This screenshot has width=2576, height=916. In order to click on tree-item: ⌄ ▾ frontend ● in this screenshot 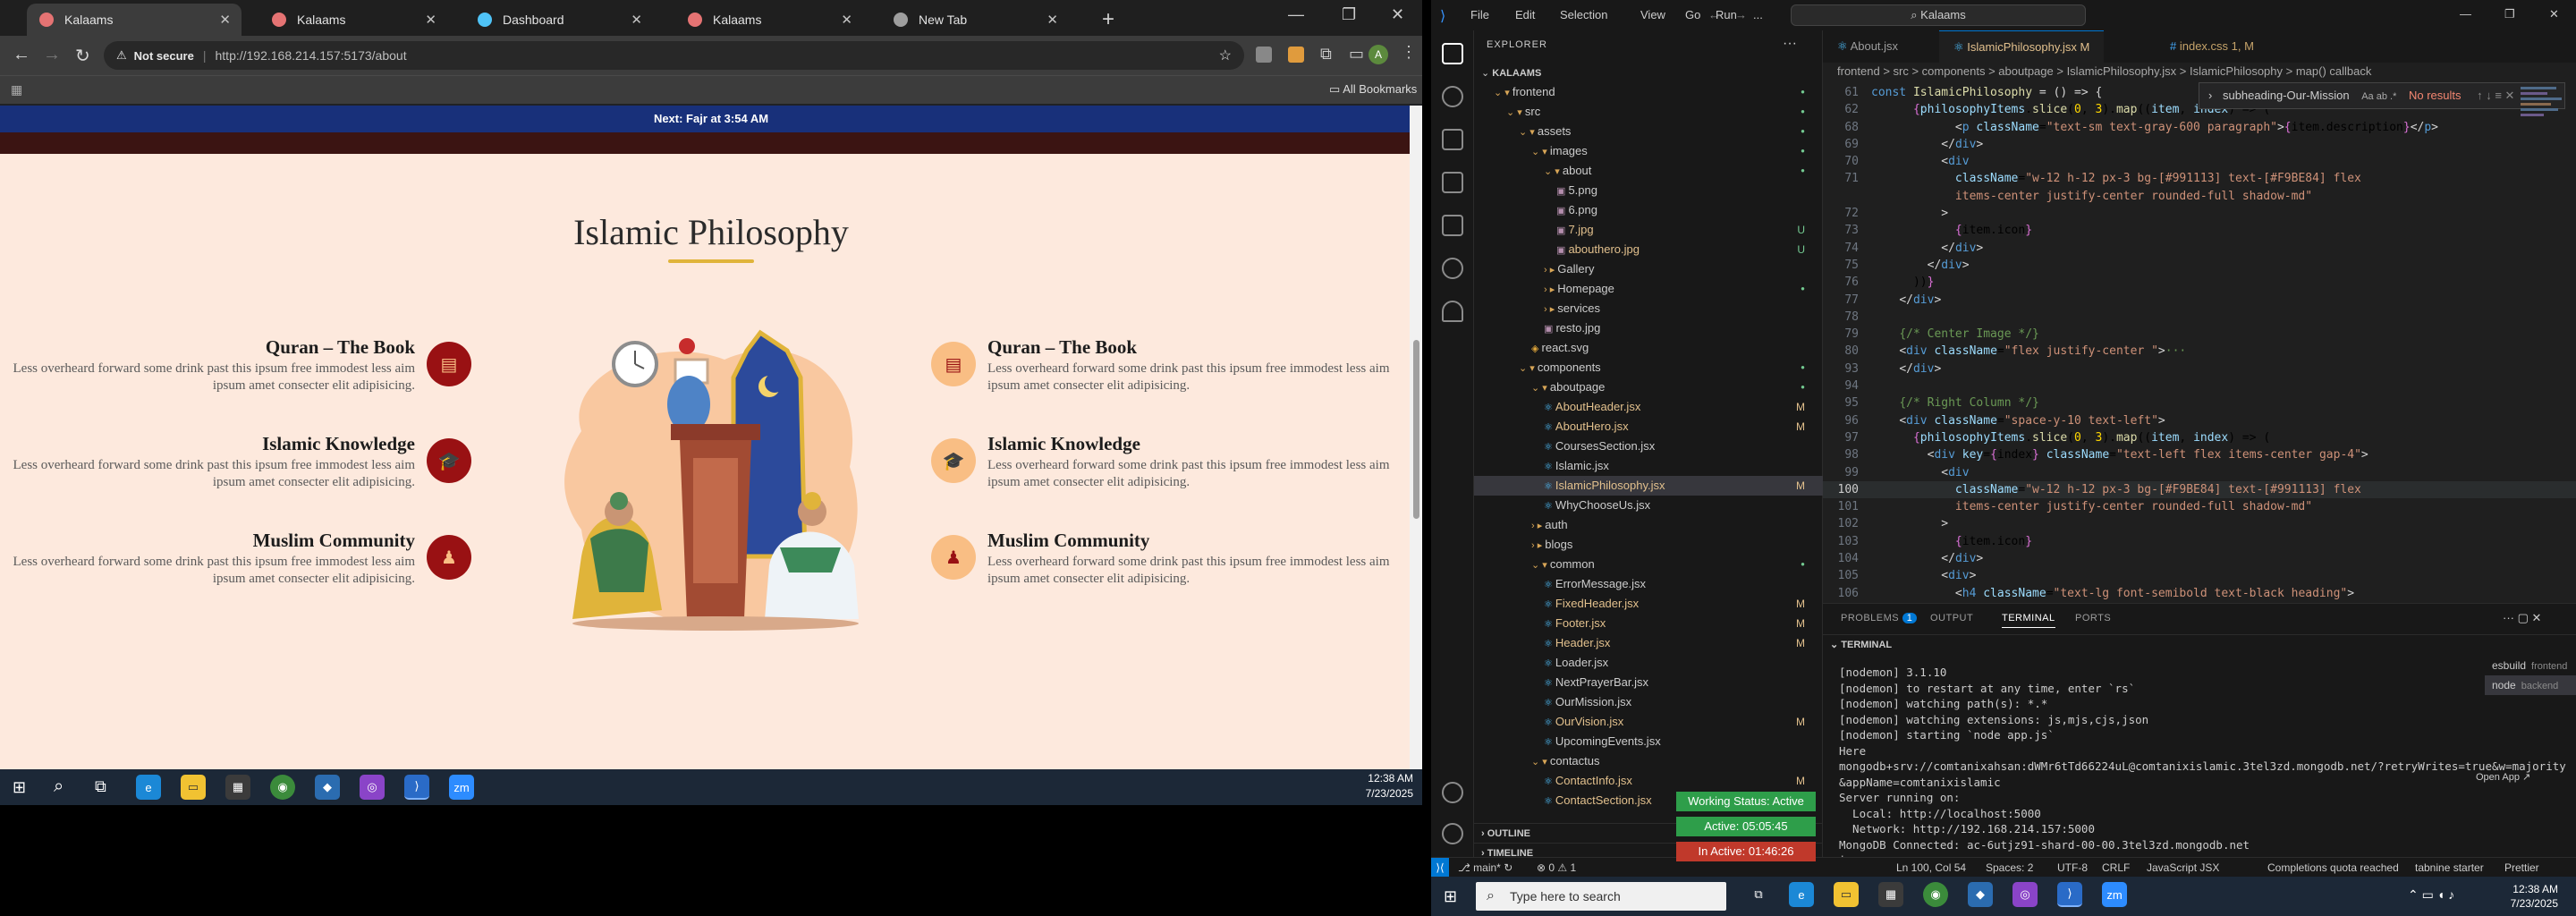, I will do `click(1648, 92)`.